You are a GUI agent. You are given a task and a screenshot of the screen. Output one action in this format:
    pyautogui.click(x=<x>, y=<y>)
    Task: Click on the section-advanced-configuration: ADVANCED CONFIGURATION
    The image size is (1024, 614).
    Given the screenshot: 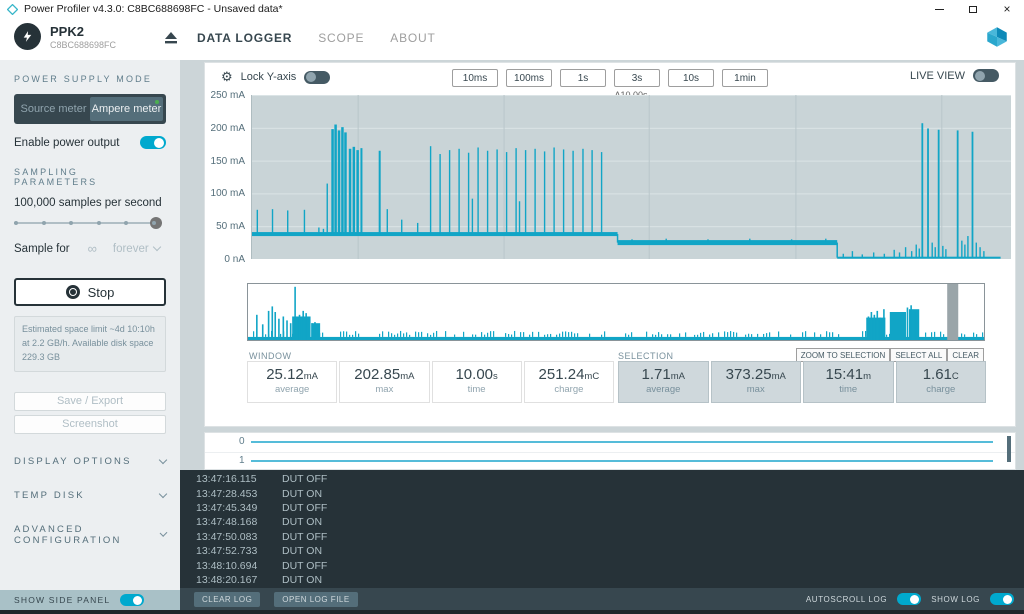 What is the action you would take?
    pyautogui.click(x=91, y=535)
    